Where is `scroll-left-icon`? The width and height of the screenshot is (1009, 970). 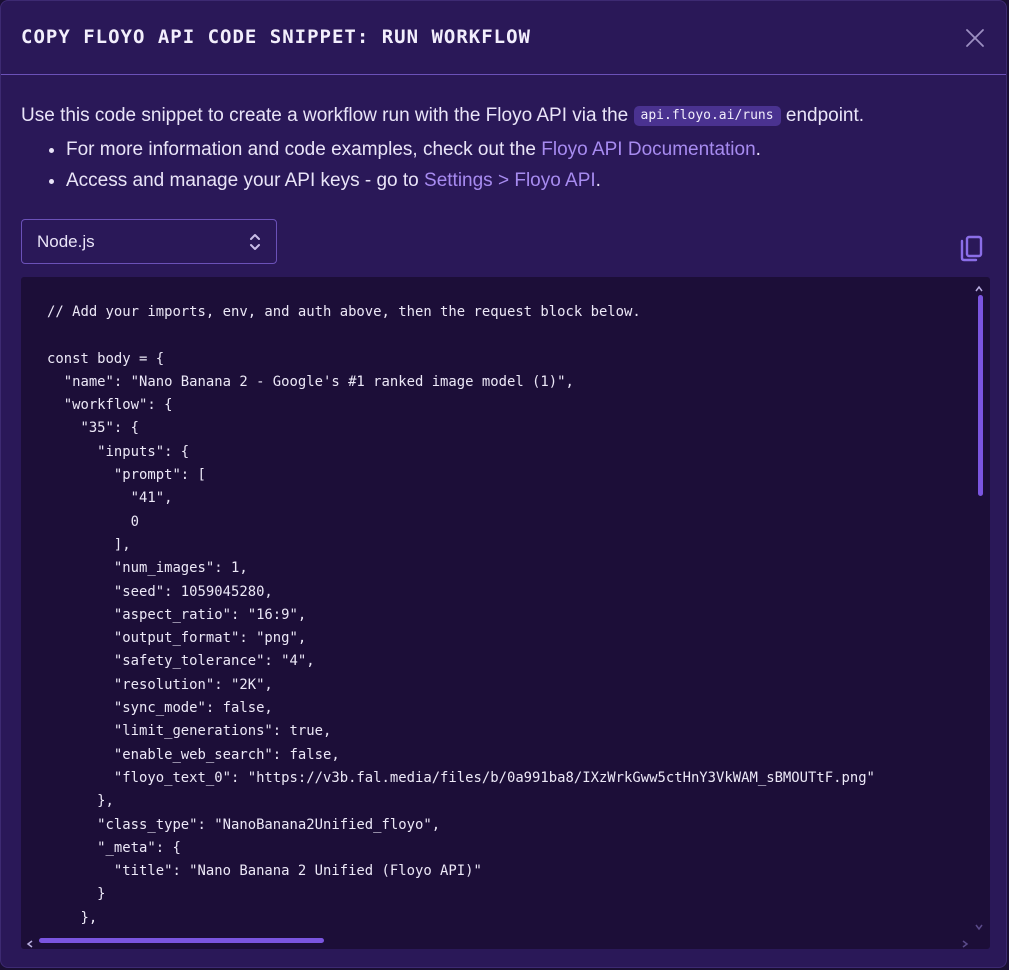
scroll-left-icon is located at coordinates (30, 942).